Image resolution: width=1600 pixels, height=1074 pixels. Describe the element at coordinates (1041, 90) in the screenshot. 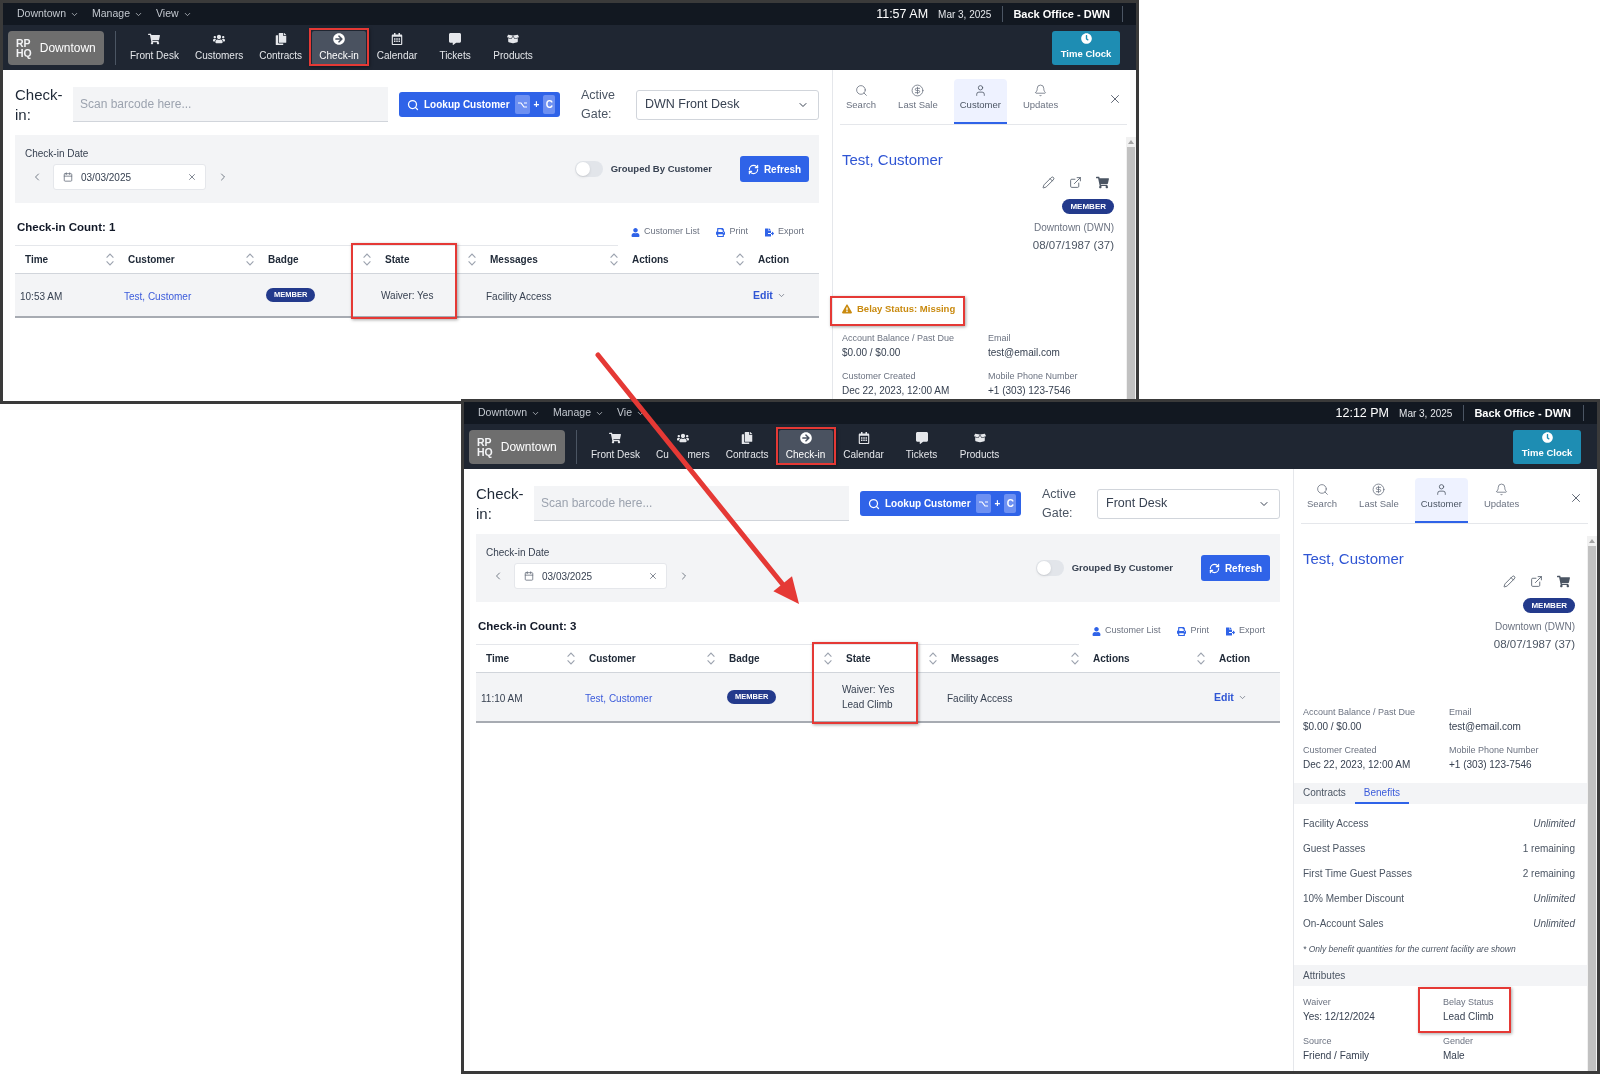

I see `bell-icon` at that location.